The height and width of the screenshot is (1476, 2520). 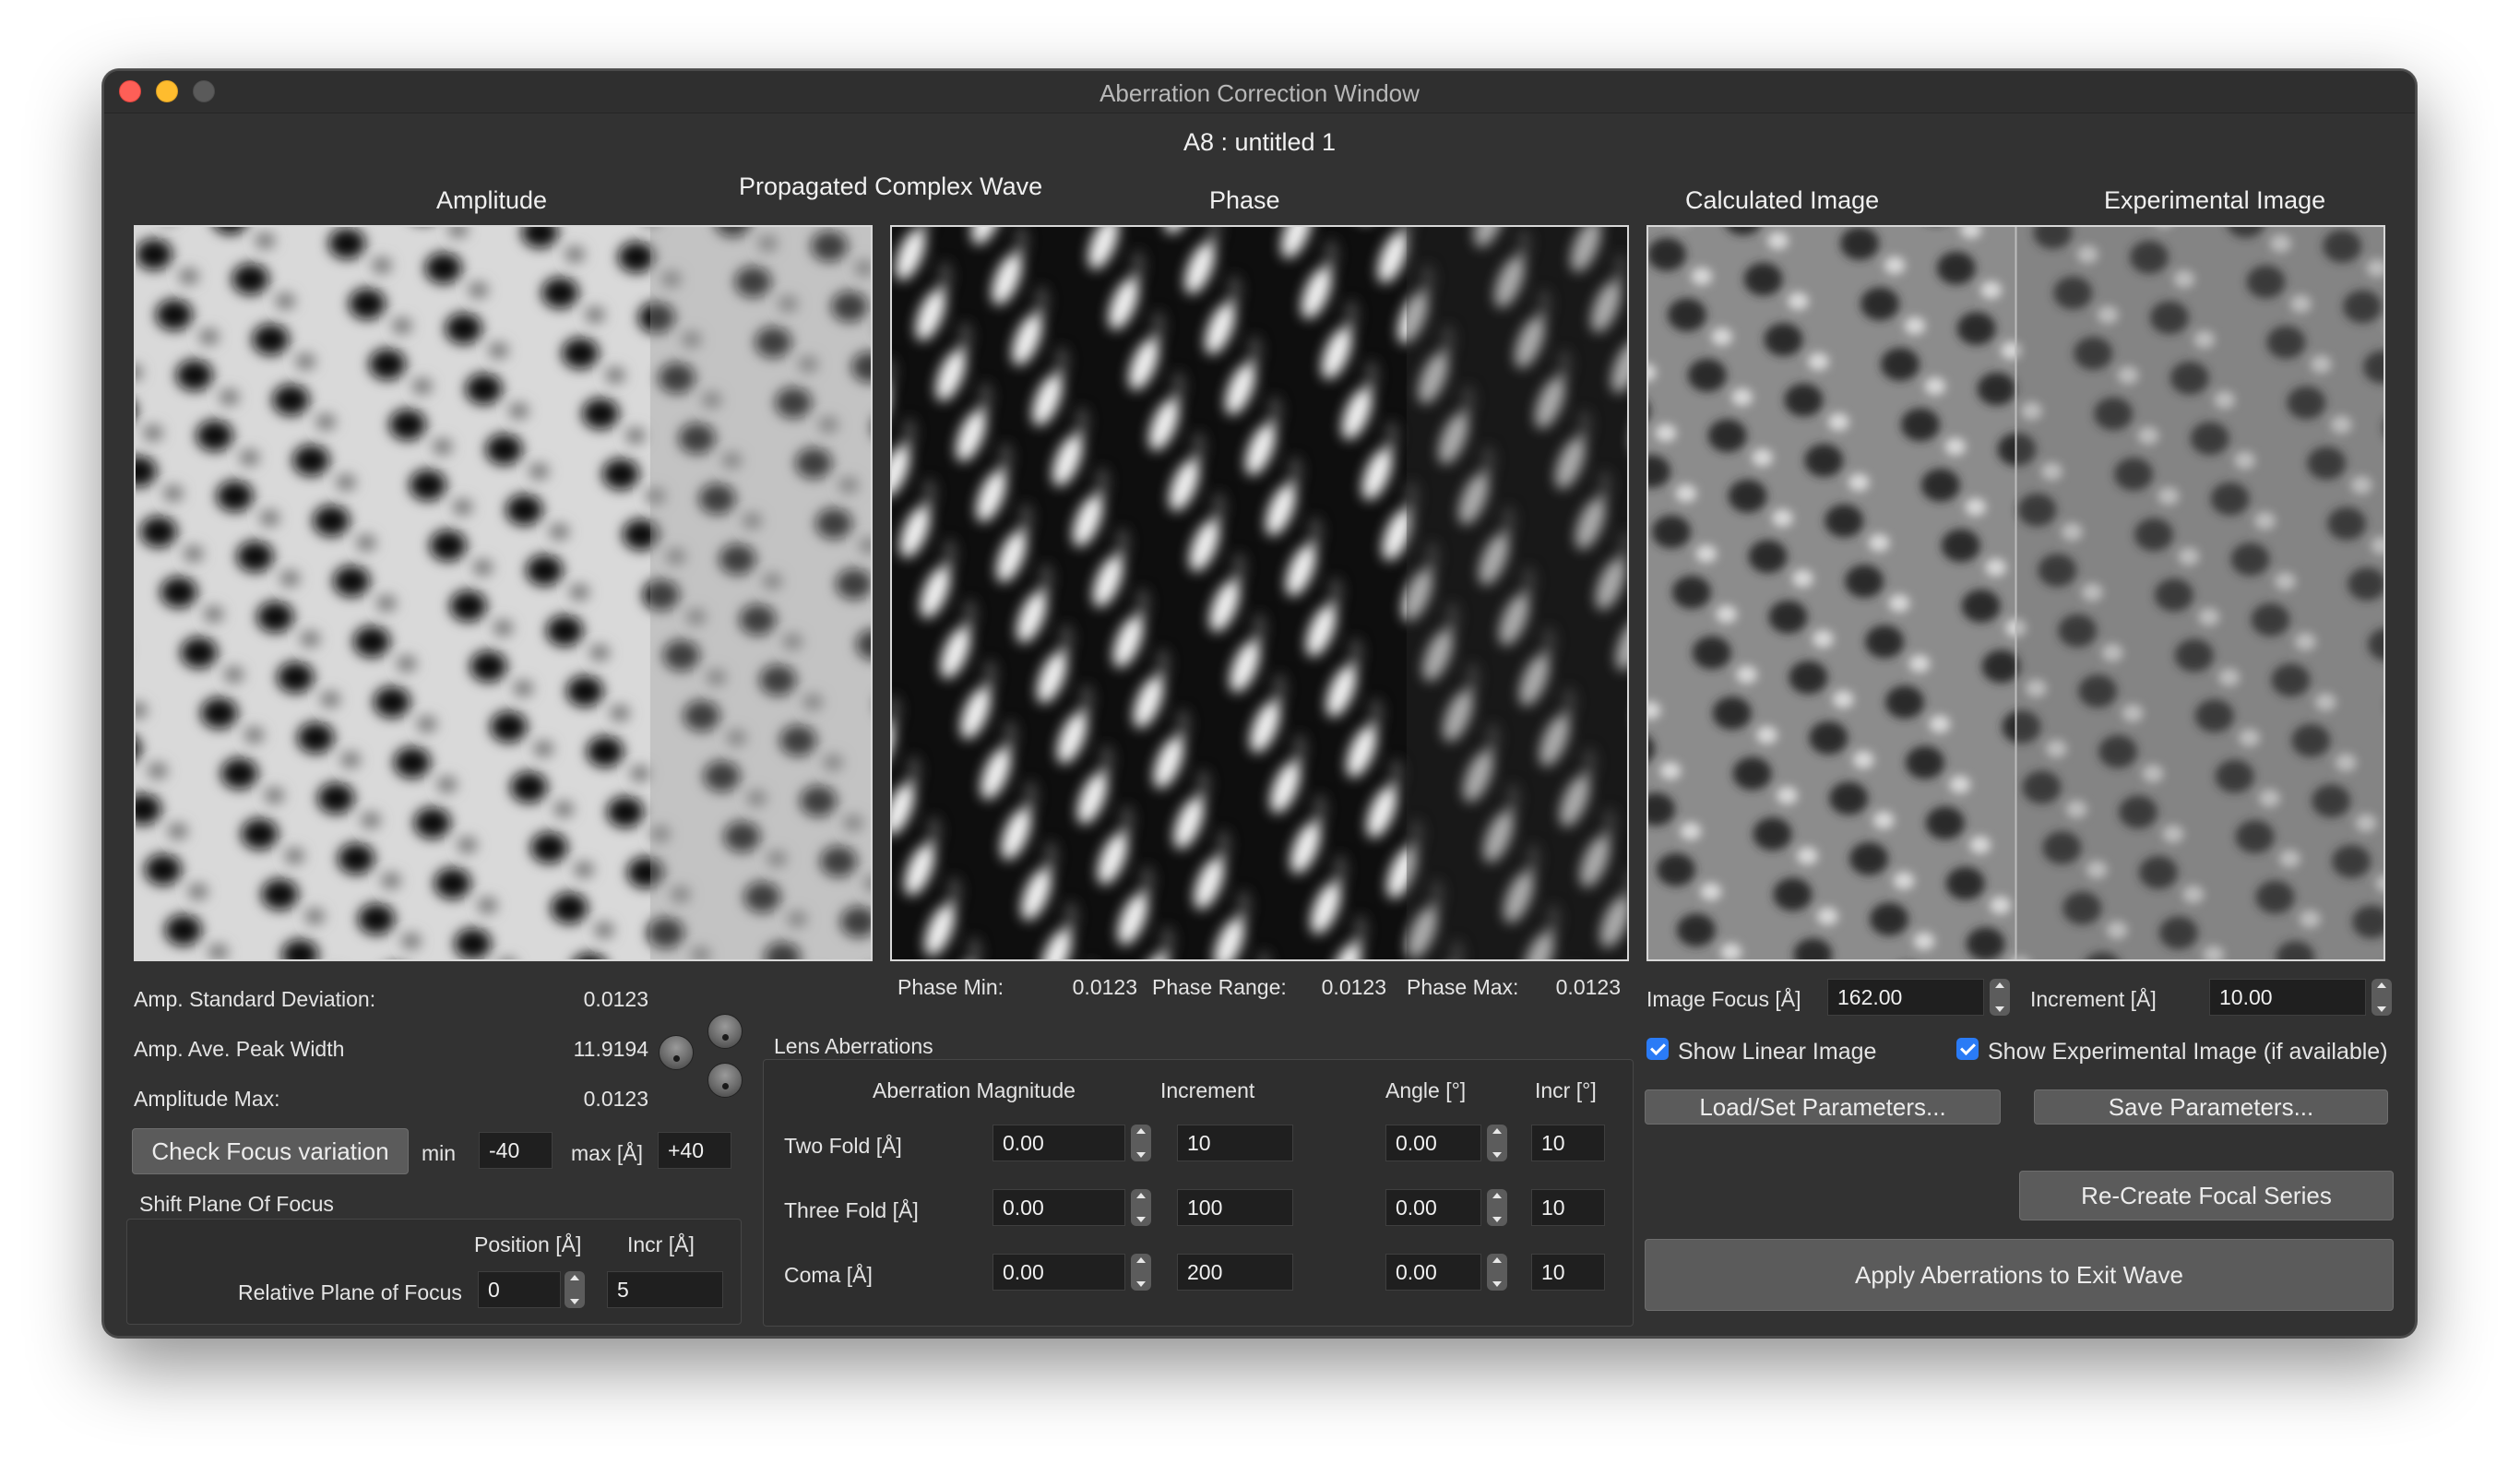 I want to click on focus-min-input, so click(x=516, y=1150).